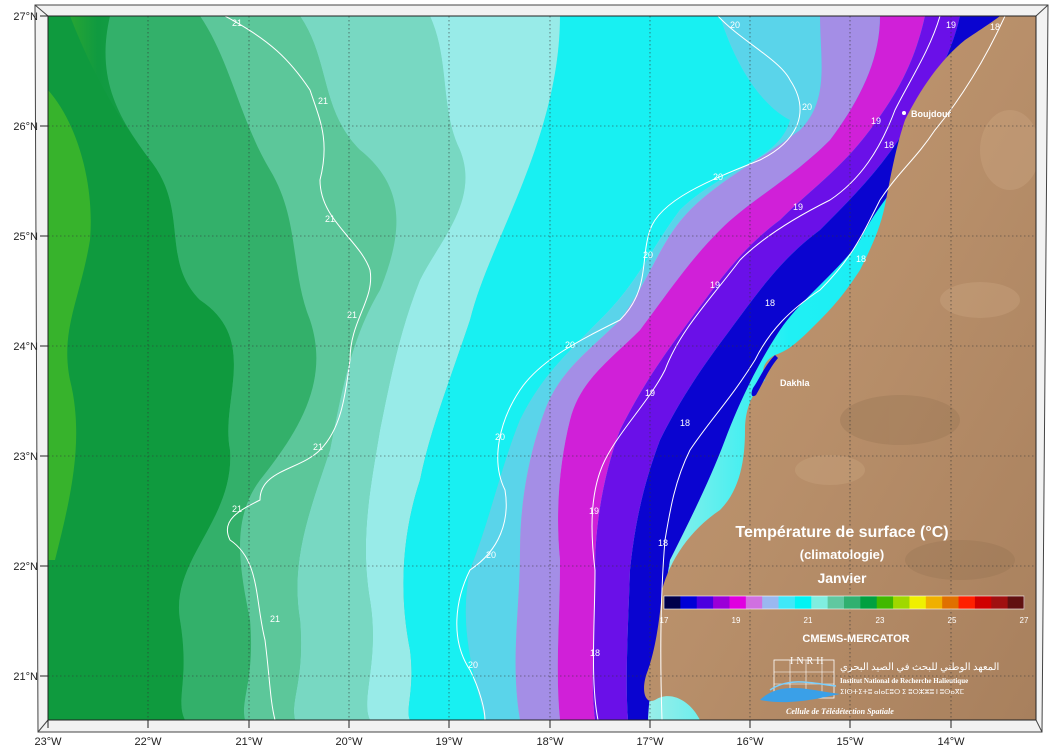  Describe the element at coordinates (550, 742) in the screenshot. I see `lon-label: 18°W` at that location.